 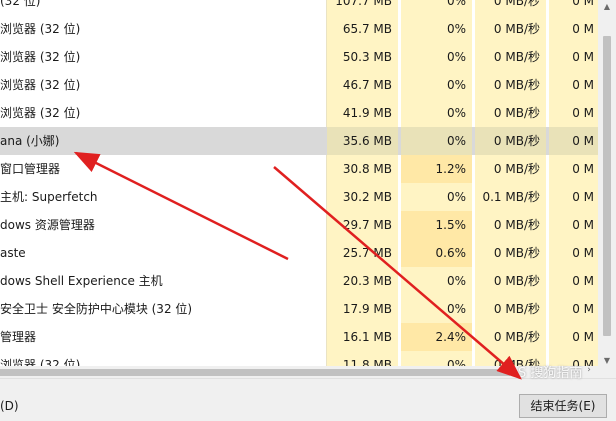 What do you see at coordinates (362, 141) in the screenshot?
I see `memory-cell: 35.6 MB` at bounding box center [362, 141].